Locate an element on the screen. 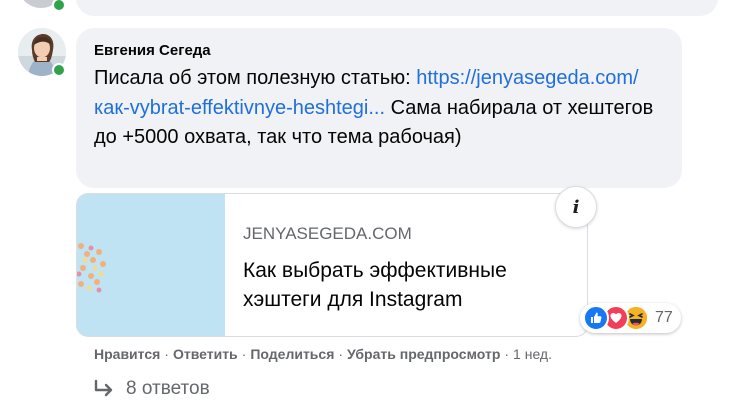 This screenshot has width=746, height=404. view-replies-button: 8 ответов is located at coordinates (152, 389).